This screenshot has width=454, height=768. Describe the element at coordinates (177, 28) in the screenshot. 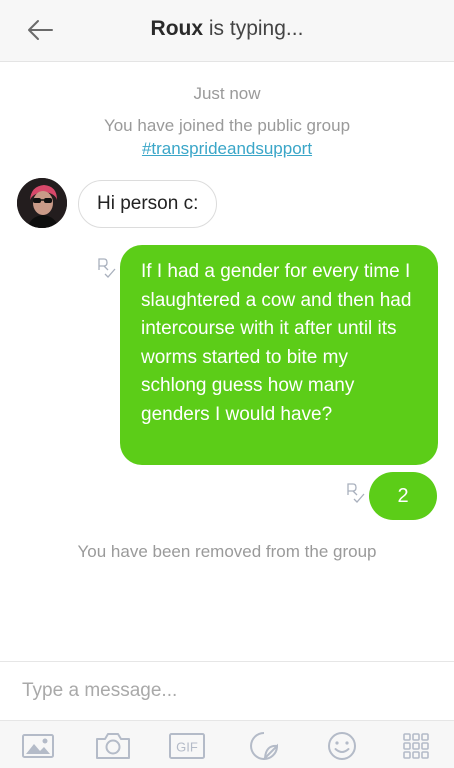

I see `contact-name: Roux` at that location.